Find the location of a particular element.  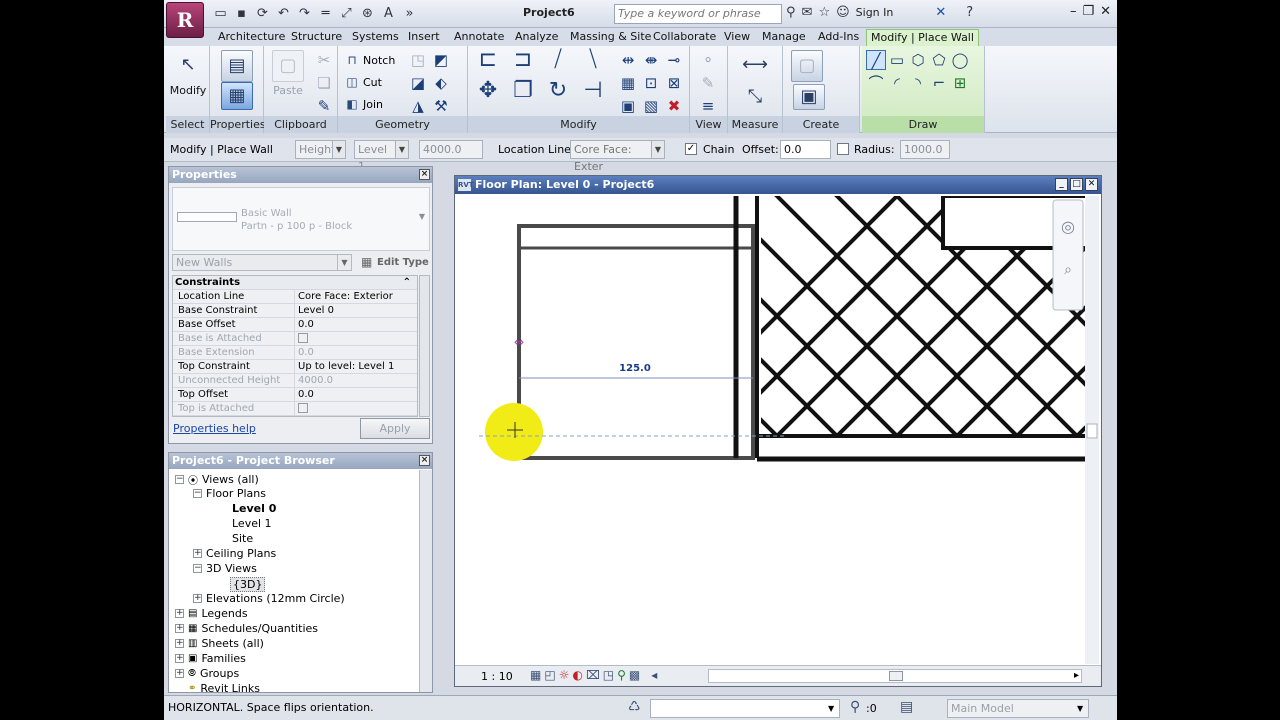

apply-button: Apply is located at coordinates (395, 428).